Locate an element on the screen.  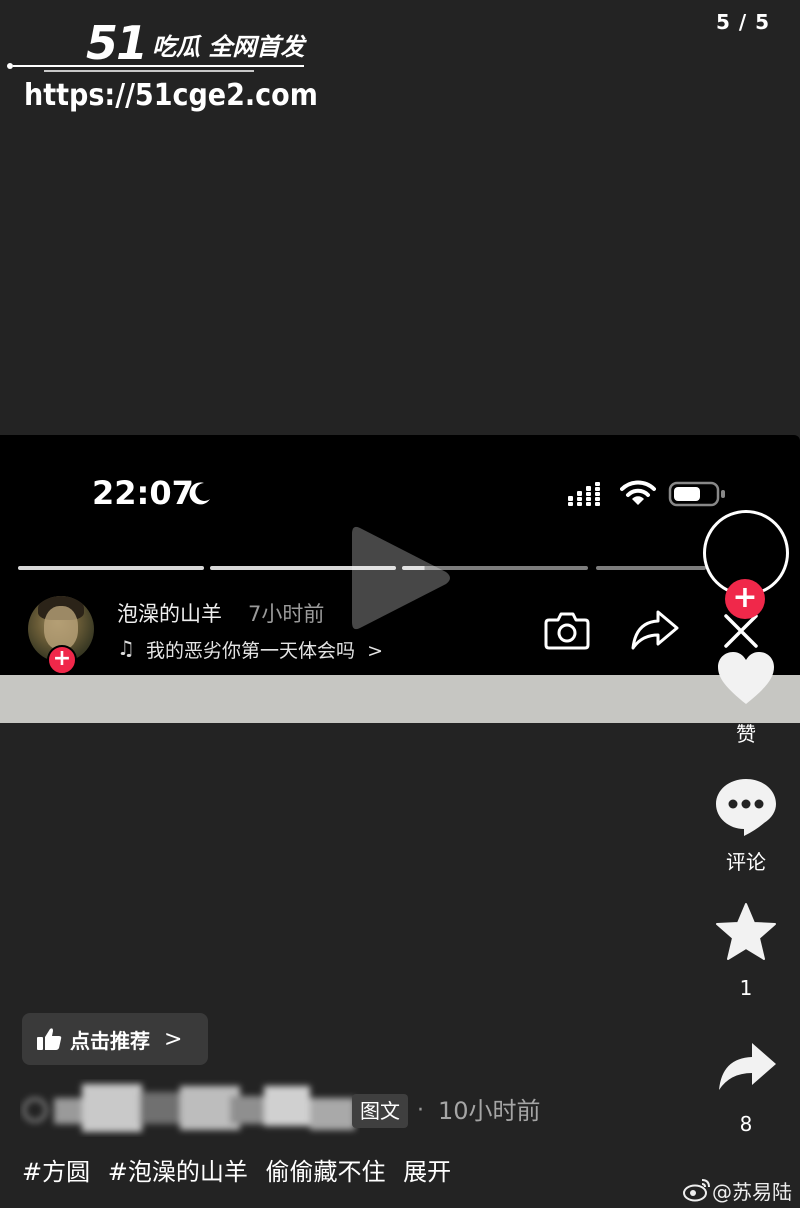
play-icon is located at coordinates (401, 578).